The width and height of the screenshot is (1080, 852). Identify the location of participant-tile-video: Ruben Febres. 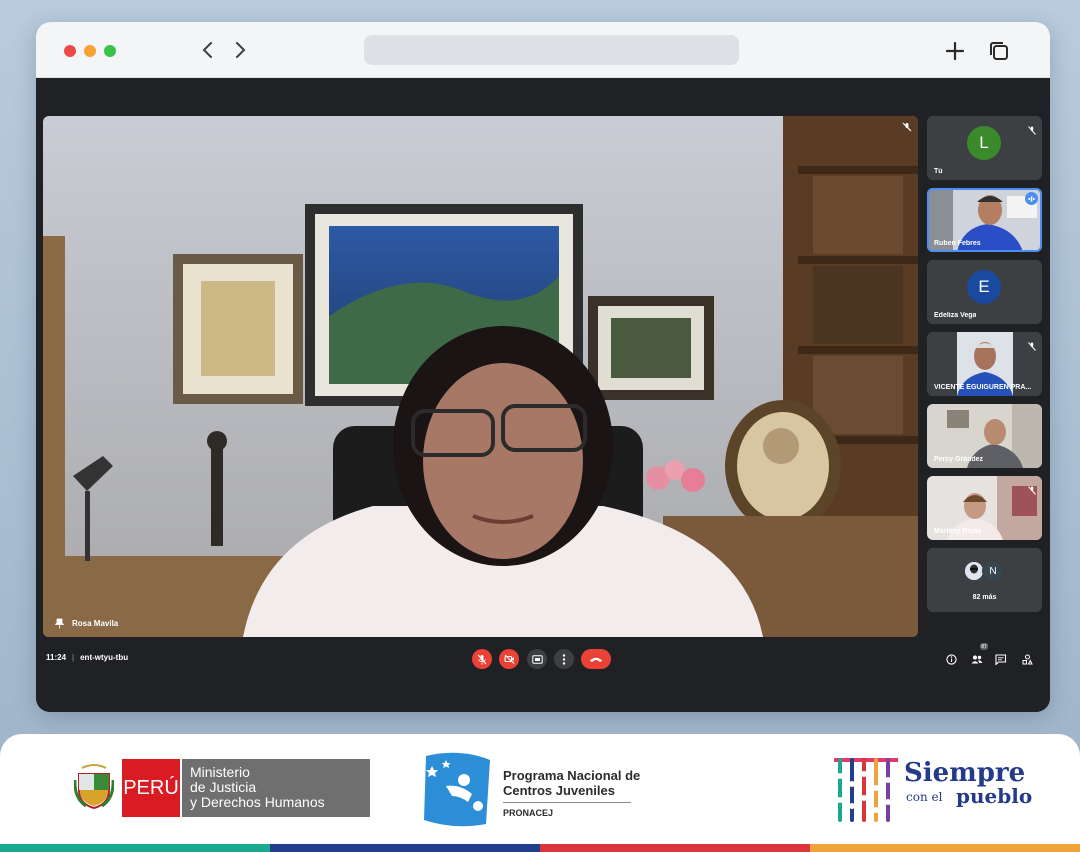
(984, 220).